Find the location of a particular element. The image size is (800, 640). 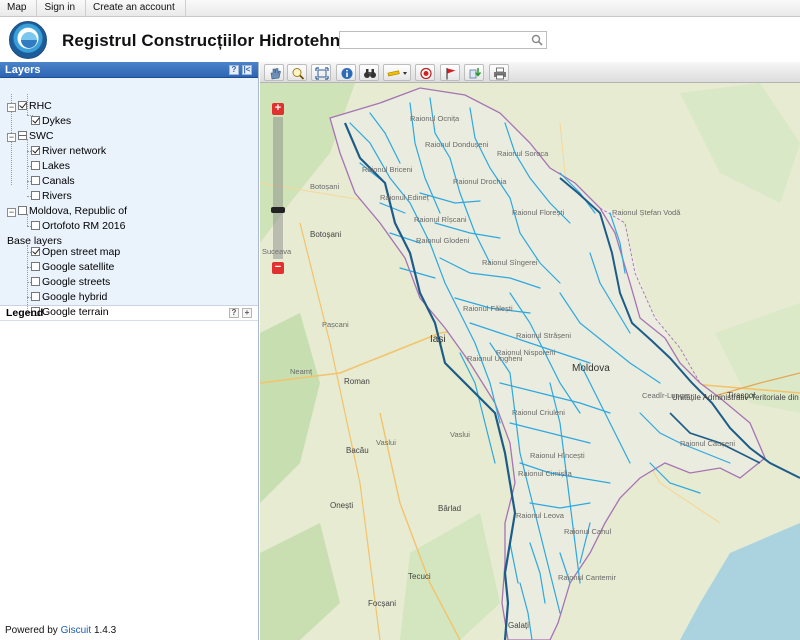

layer-group-swc: − SWC is located at coordinates (30, 136).